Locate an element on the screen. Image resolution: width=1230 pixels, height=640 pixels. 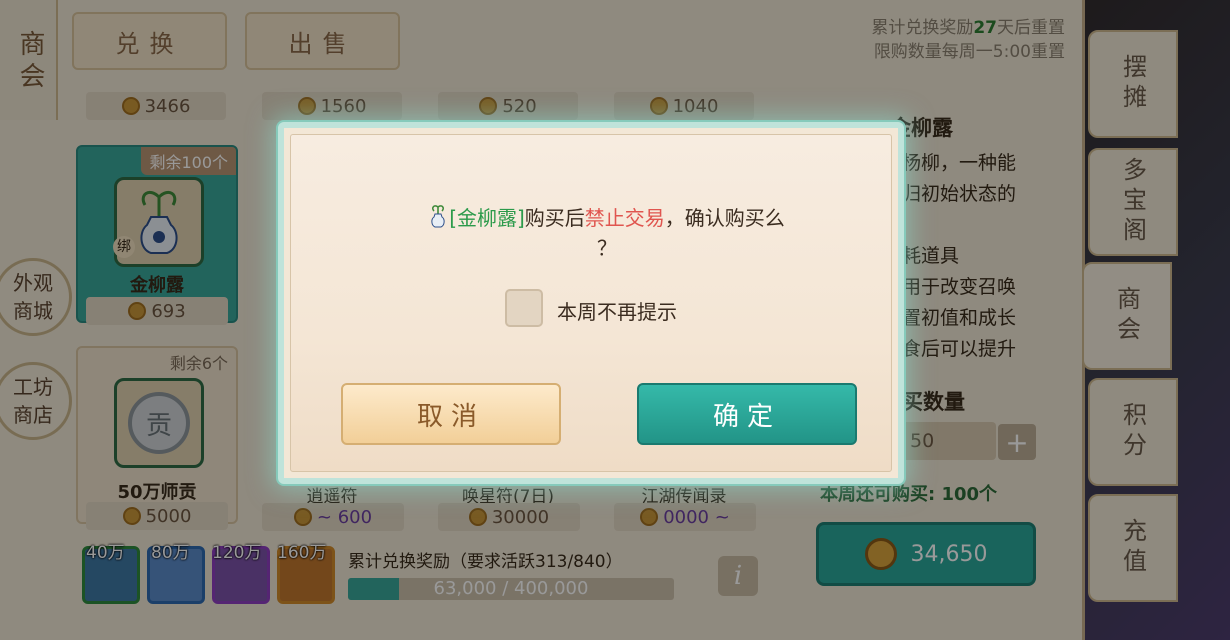
dialog-message-end: ？ is located at coordinates (607, 248).